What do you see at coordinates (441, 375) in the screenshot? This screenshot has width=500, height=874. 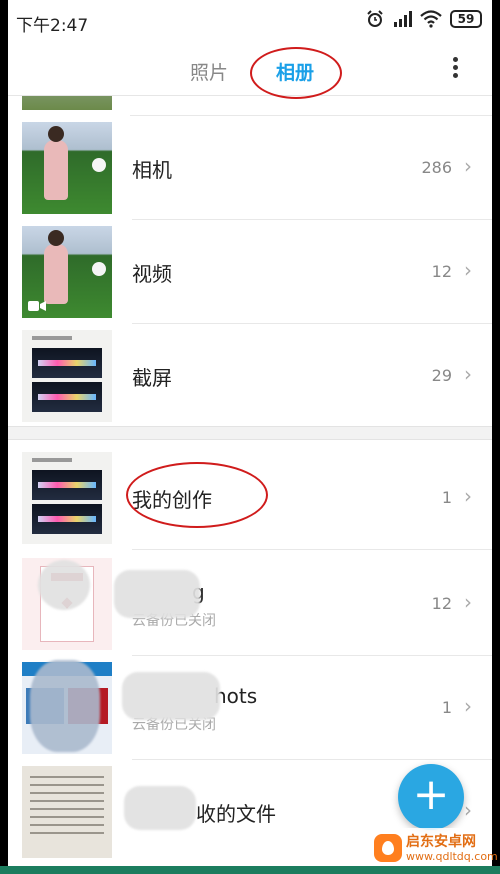 I see `album-count: 29` at bounding box center [441, 375].